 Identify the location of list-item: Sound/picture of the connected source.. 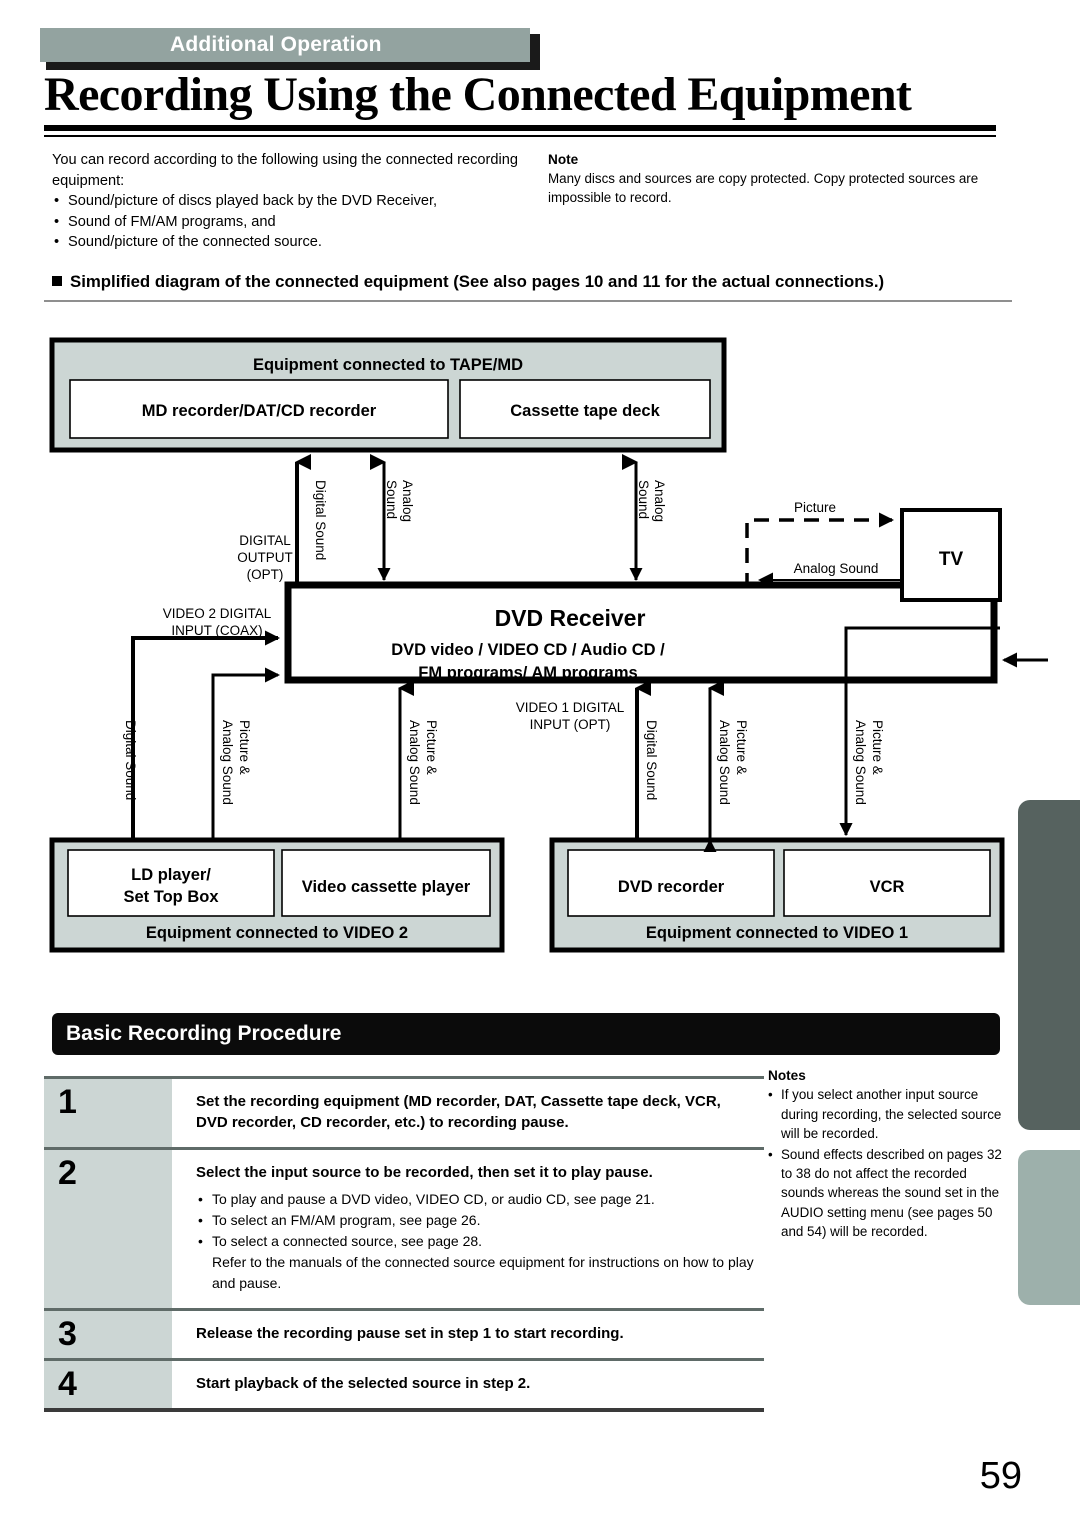
(287, 242).